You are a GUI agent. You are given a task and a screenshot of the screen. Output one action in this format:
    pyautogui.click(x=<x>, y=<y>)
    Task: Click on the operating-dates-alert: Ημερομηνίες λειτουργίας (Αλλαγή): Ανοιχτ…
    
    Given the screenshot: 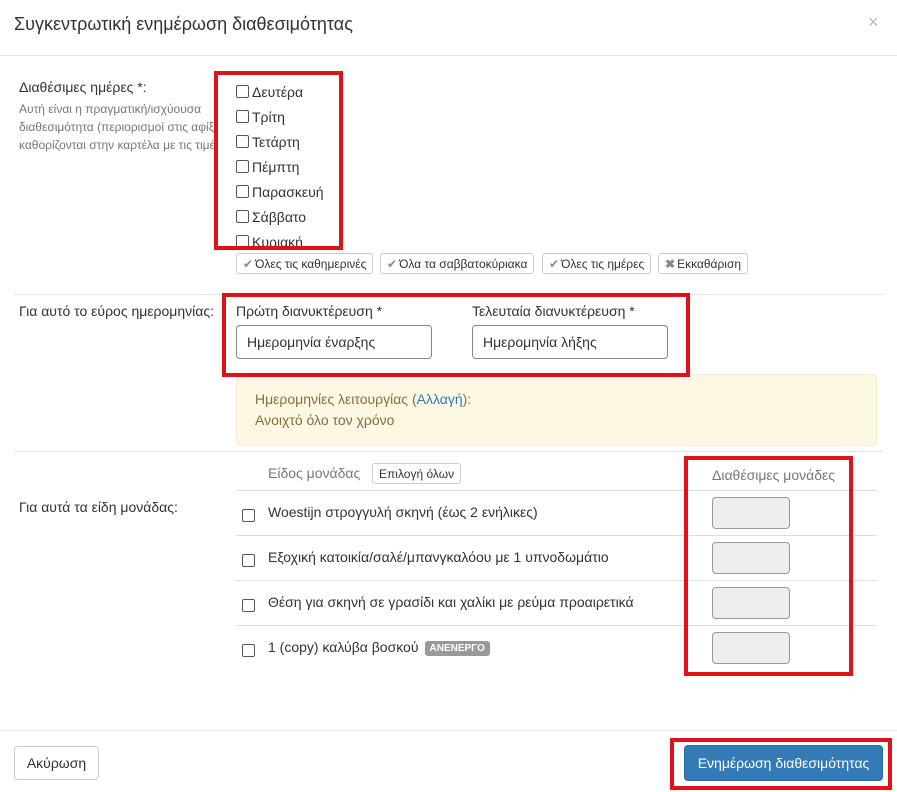 What is the action you would take?
    pyautogui.click(x=556, y=410)
    